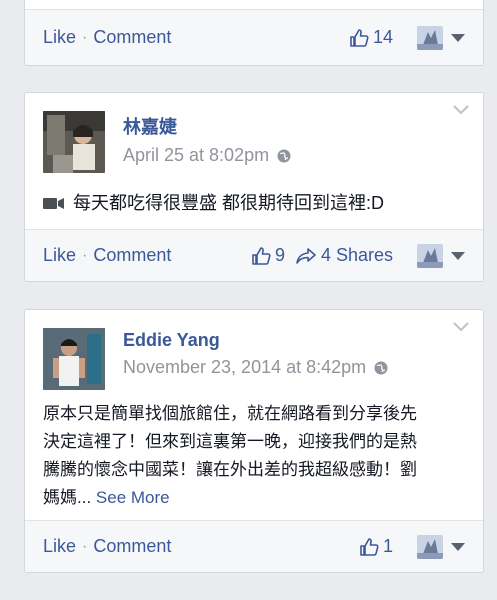 This screenshot has width=497, height=600. I want to click on post-timestamp: April 25 at 8:02pm, so click(207, 155).